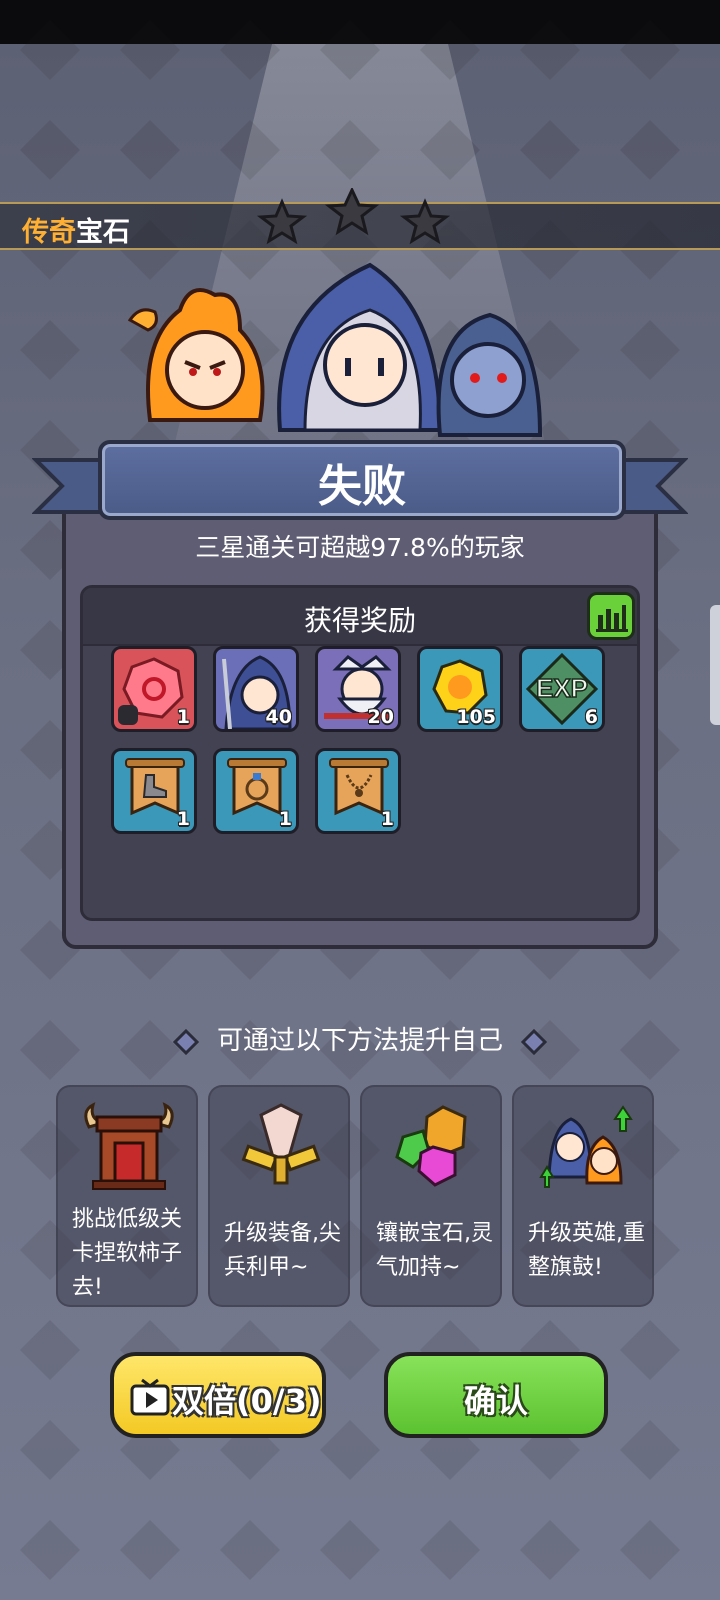 This screenshot has width=720, height=1600. I want to click on reward-item-elder-shard: 20, so click(358, 689).